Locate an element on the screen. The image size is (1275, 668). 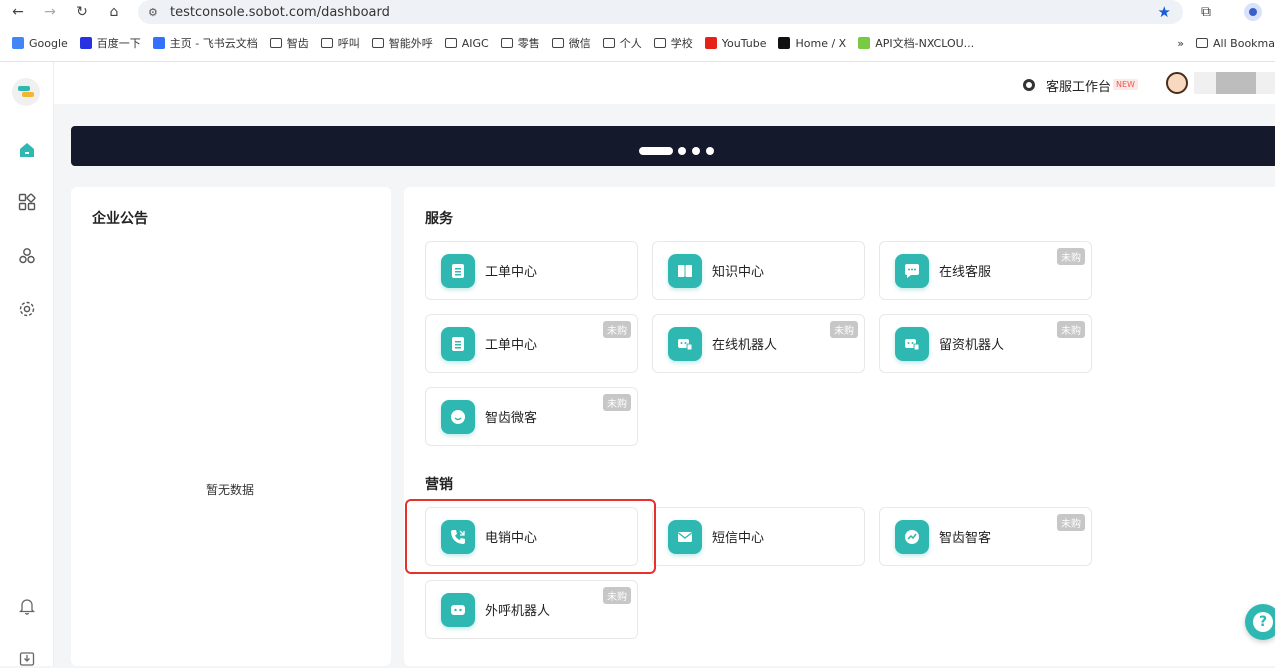
help-button: ? is located at coordinates (1260, 622).